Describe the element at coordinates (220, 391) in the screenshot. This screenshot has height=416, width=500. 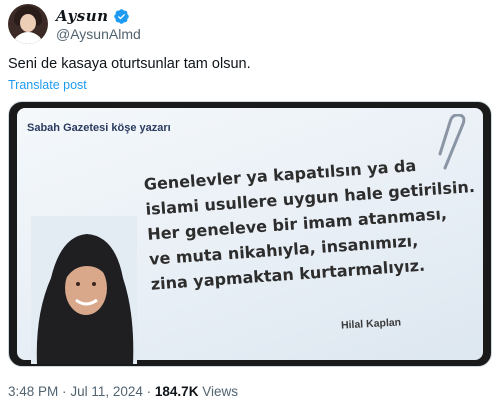
I see `views-label: Views` at that location.